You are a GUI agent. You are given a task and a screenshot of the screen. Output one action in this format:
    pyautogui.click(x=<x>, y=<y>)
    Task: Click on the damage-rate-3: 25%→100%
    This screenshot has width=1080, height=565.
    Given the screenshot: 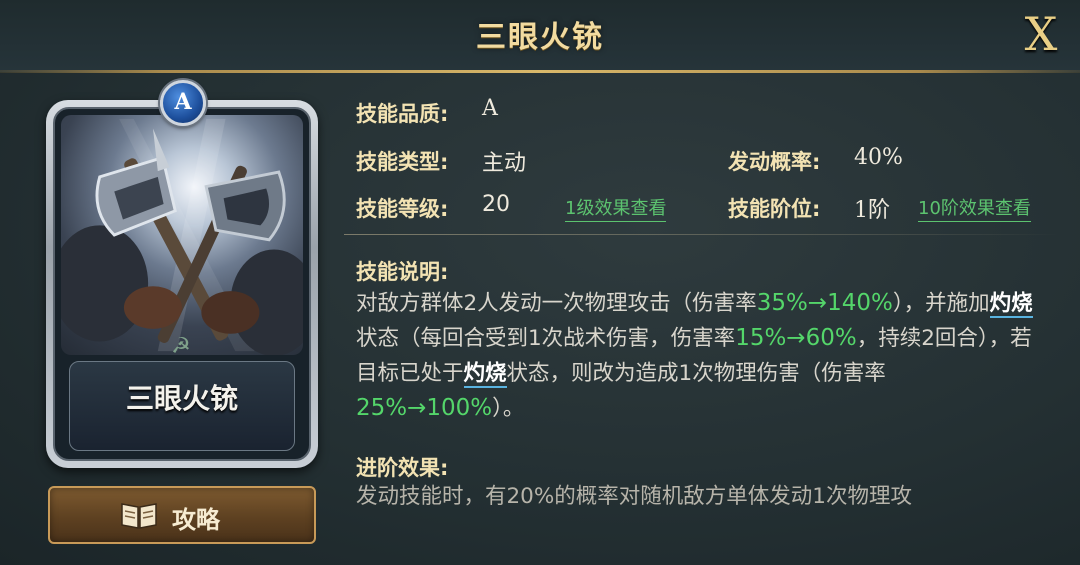 What is the action you would take?
    pyautogui.click(x=424, y=408)
    